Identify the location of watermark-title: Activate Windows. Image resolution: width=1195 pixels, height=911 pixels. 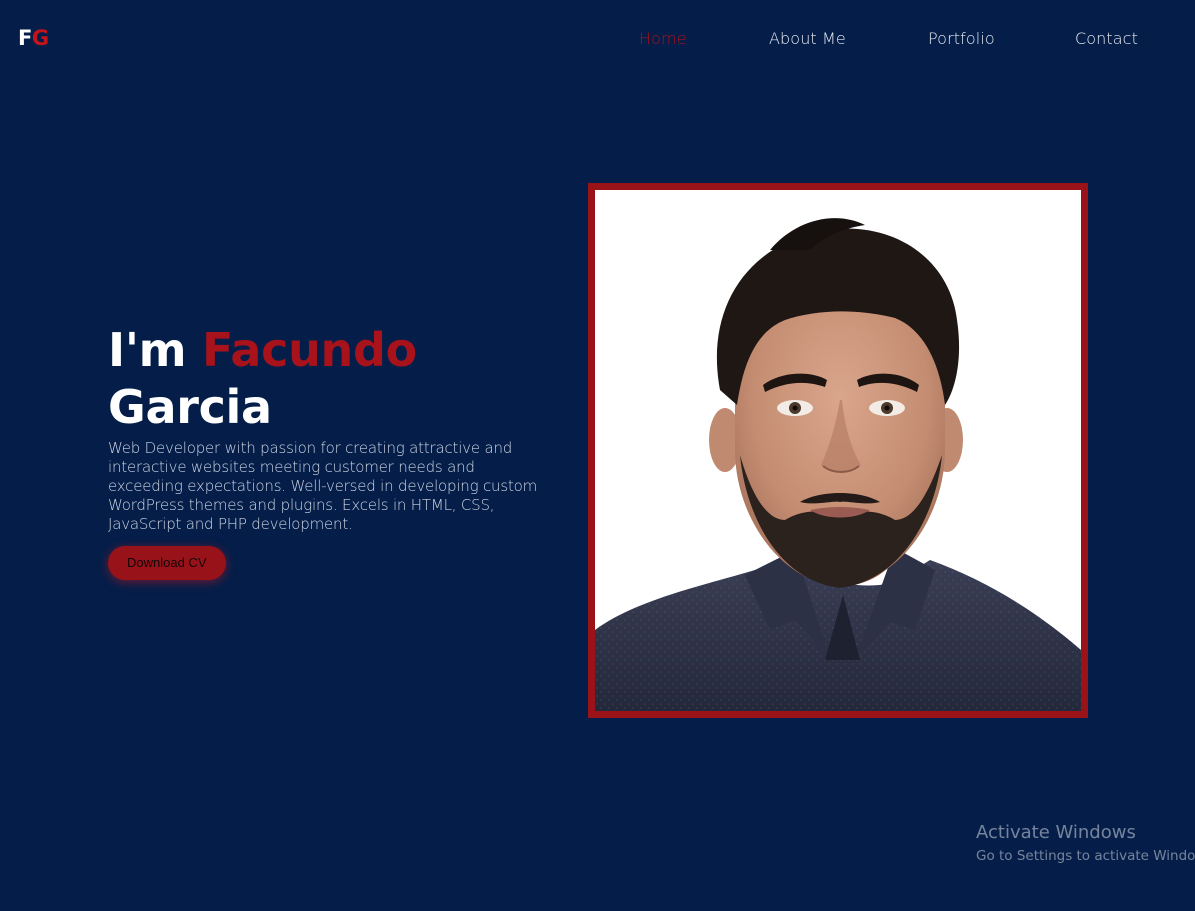
(1056, 832).